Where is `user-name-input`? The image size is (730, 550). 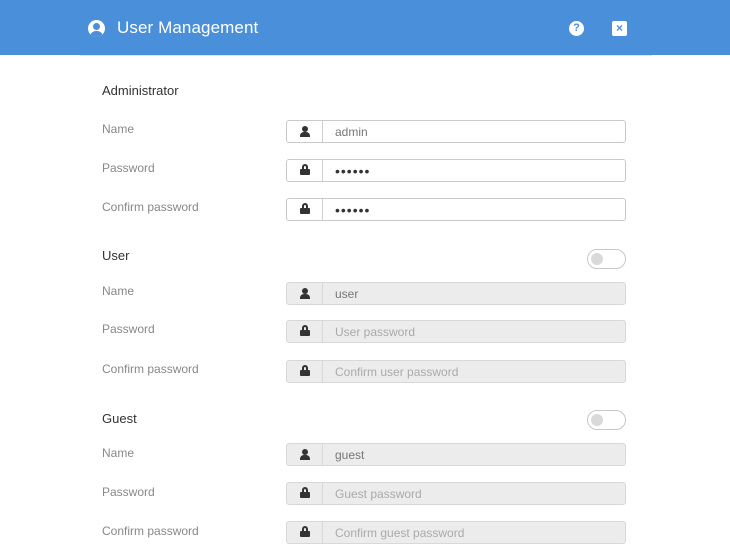
user-name-input is located at coordinates (474, 293).